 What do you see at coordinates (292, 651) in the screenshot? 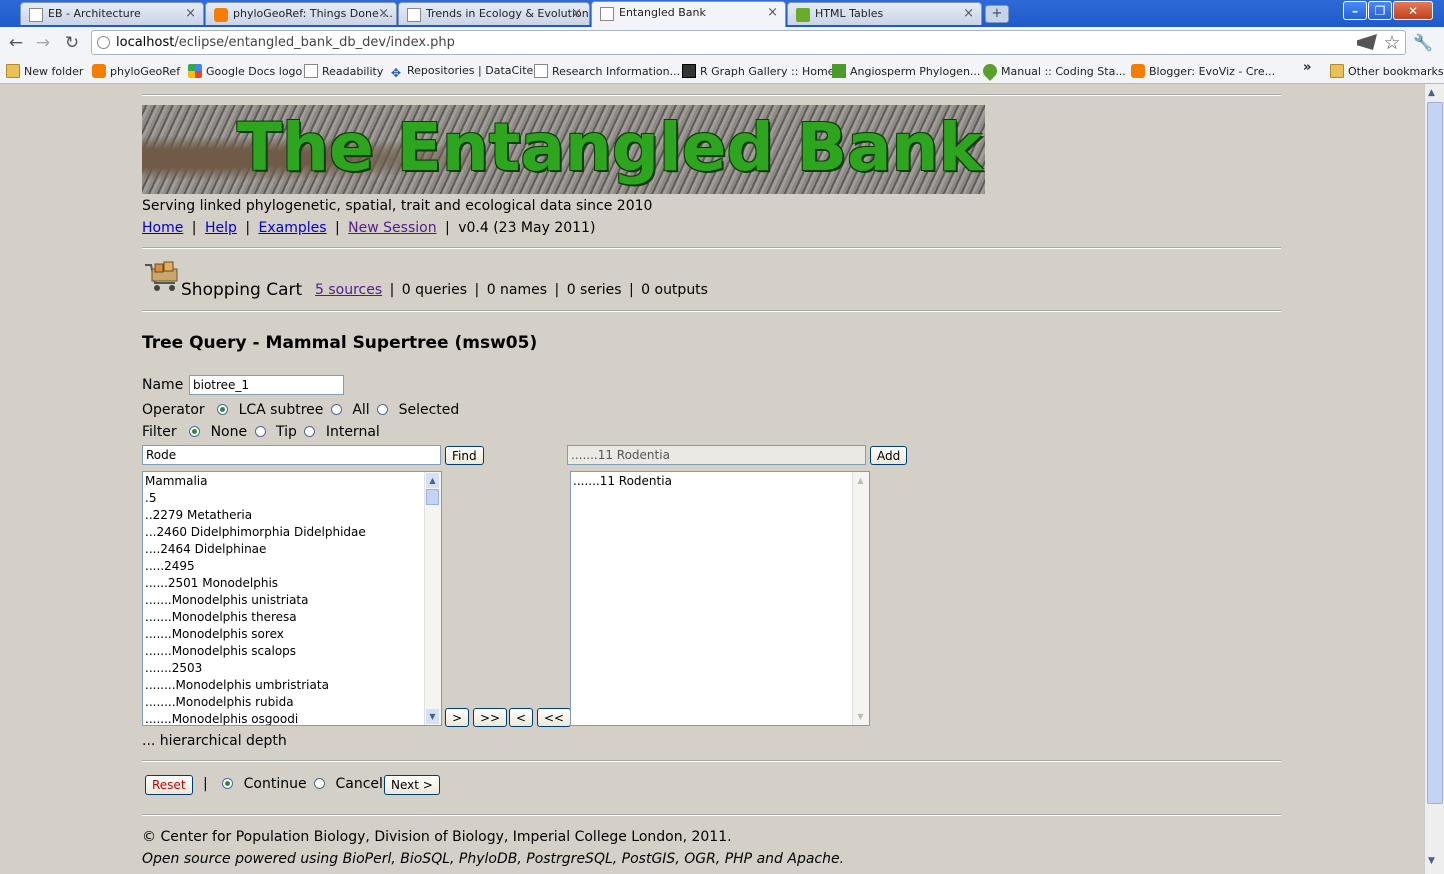
I see `tree-node-item: .......Monodelphis scalops` at bounding box center [292, 651].